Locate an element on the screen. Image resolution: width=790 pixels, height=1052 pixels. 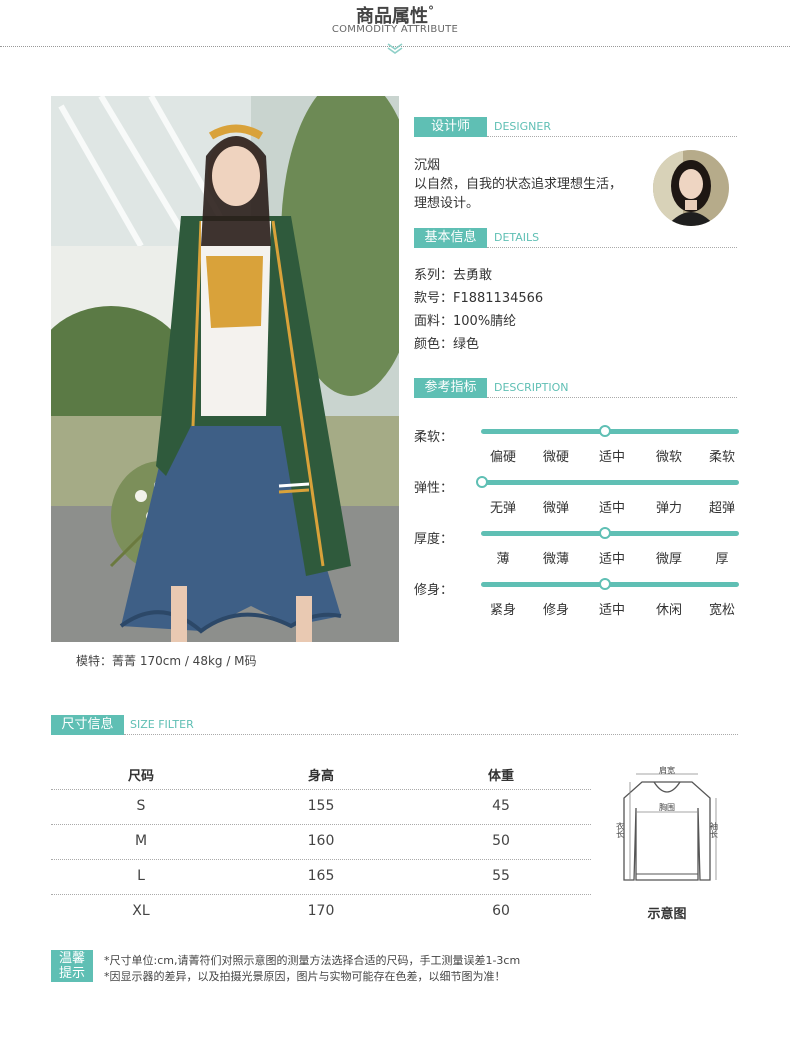
diagram-label-shoulder: 肩宽 is located at coordinates (667, 770).